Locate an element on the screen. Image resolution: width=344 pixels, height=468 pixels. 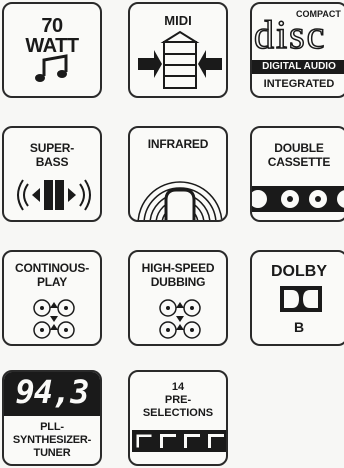
tile-14-pre-selections: 14 PRE- SELECTIONS is located at coordinates (178, 418).